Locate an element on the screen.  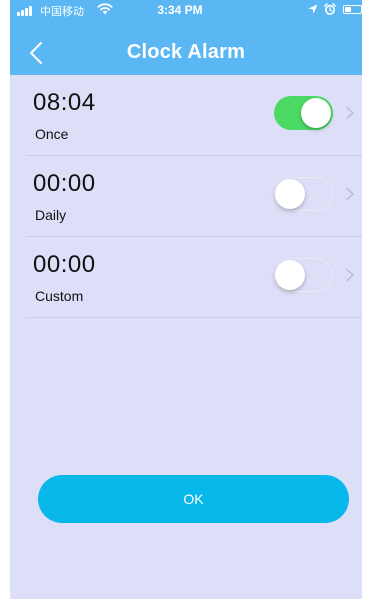
alarm-repeat-label: Daily is located at coordinates (51, 215).